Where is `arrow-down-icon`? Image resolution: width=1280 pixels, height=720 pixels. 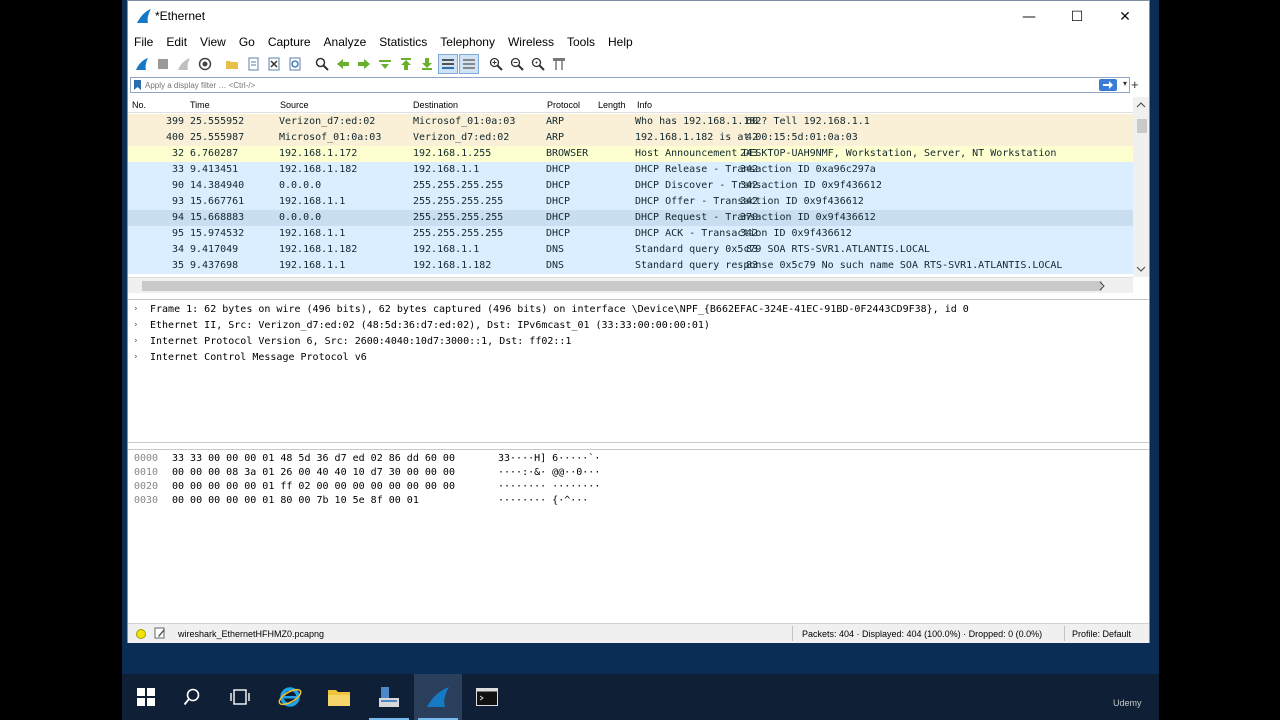
arrow-down-icon is located at coordinates (427, 64).